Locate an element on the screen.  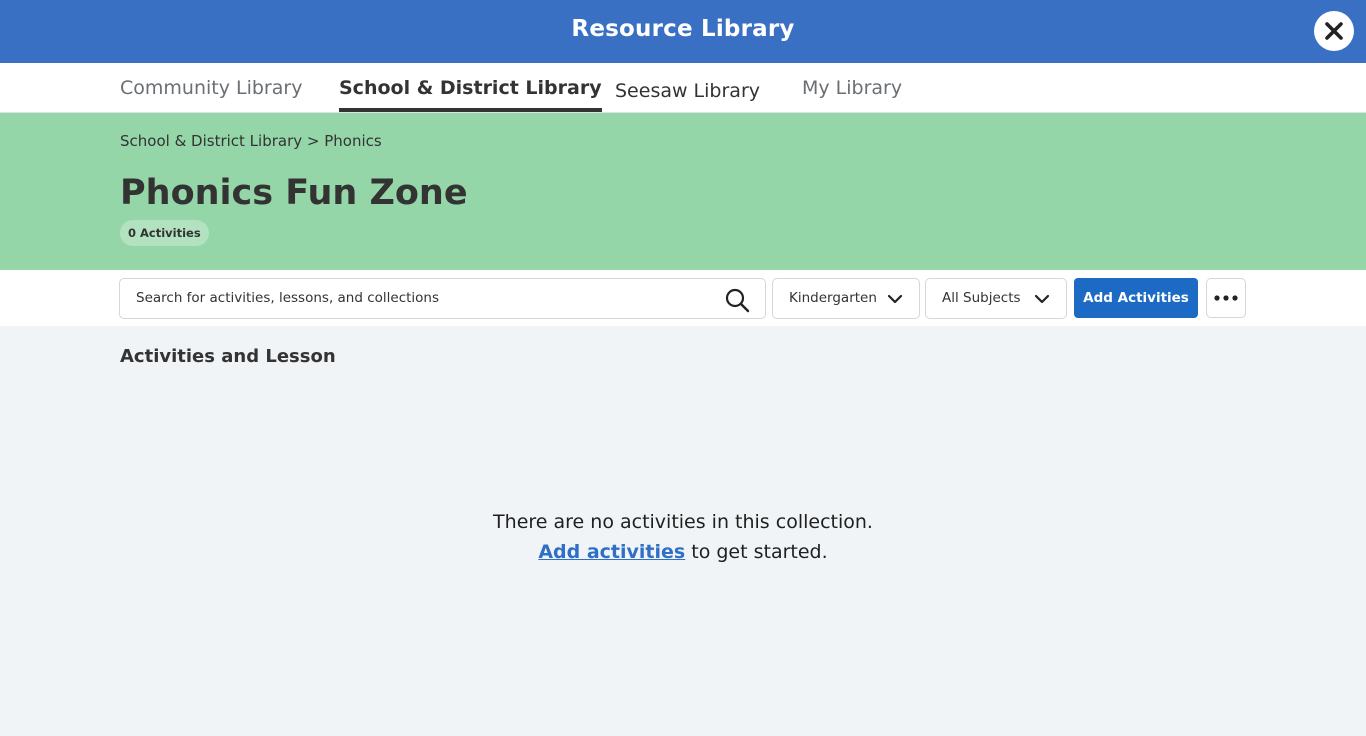
grade-select-value: Kindergarten is located at coordinates (833, 298).